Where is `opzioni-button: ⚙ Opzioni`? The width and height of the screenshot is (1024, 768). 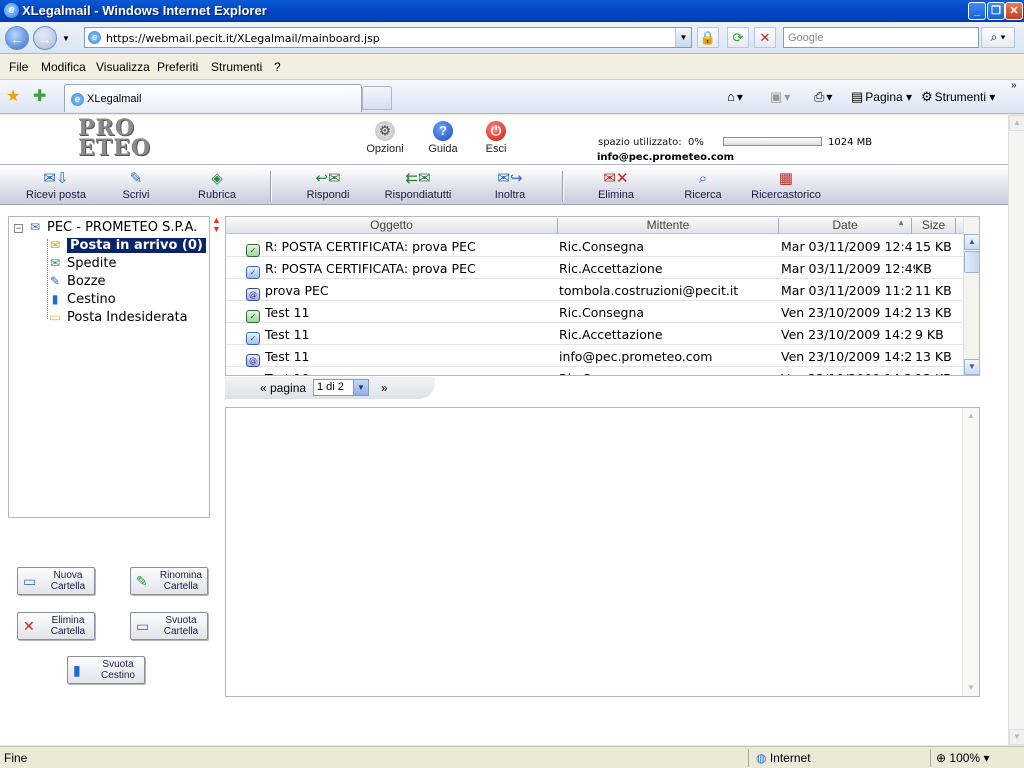 opzioni-button: ⚙ Opzioni is located at coordinates (385, 138).